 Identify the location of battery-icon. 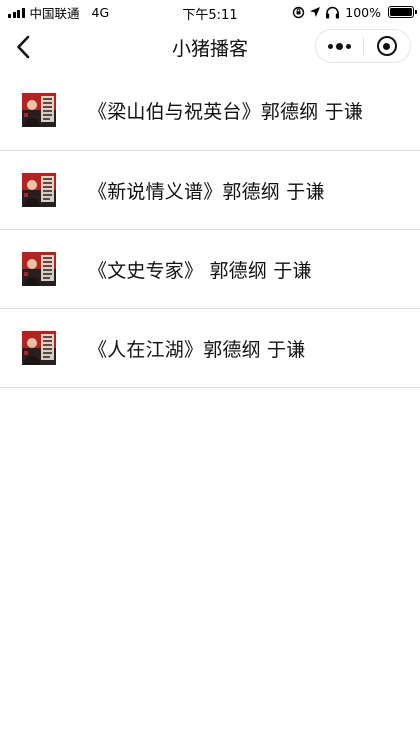
(402, 12).